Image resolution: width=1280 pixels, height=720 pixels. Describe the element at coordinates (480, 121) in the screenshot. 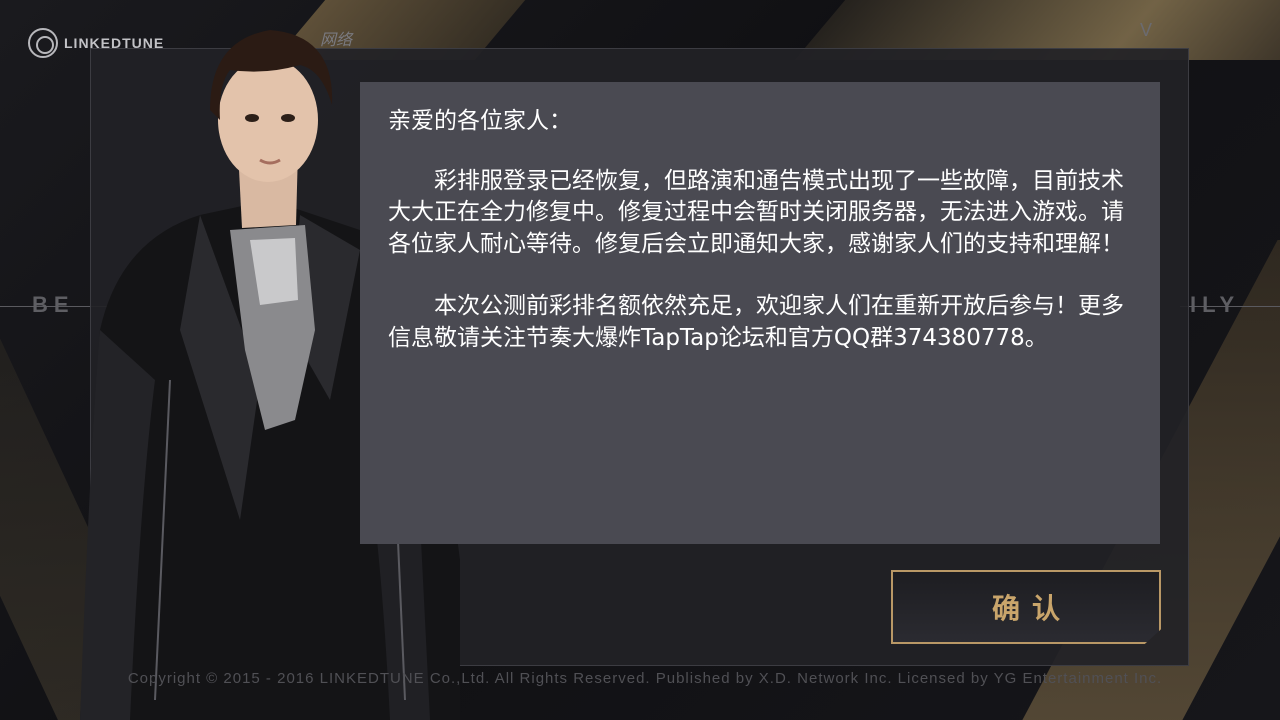

I see `notice-greeting: 亲爱的各位家人：` at that location.